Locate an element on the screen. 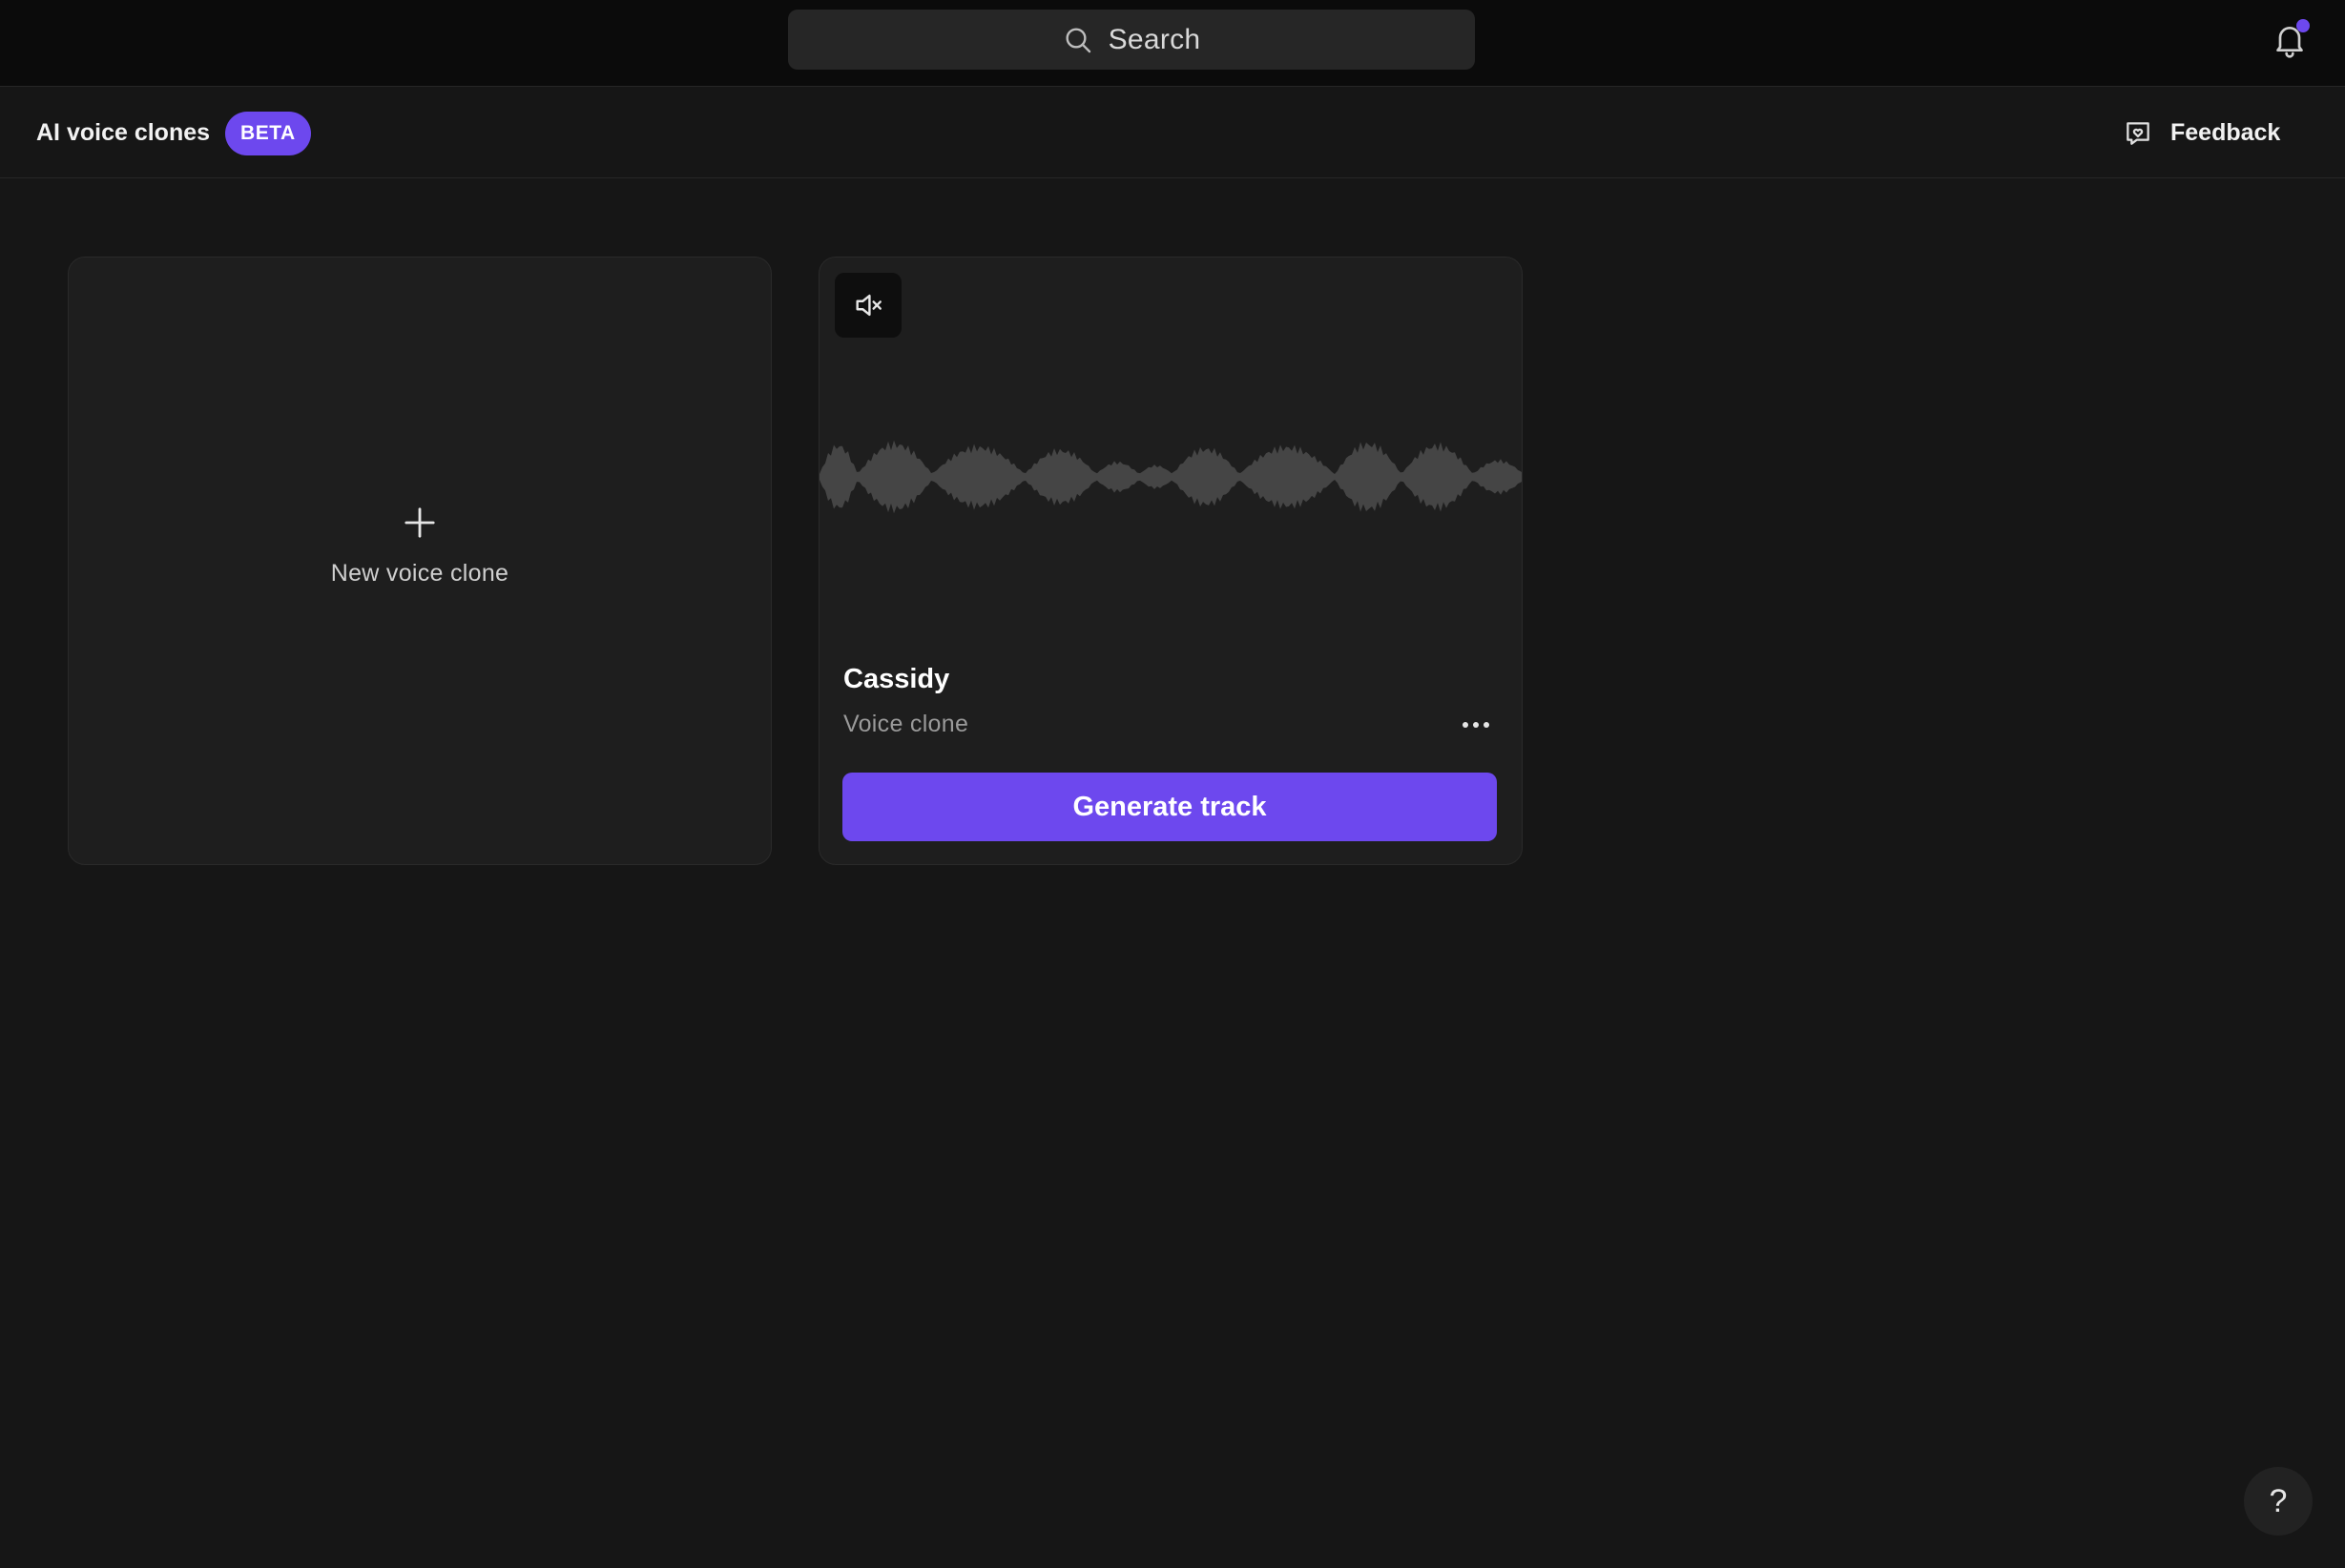 Image resolution: width=2345 pixels, height=1568 pixels. generate-track-button: Generate track is located at coordinates (1170, 807).